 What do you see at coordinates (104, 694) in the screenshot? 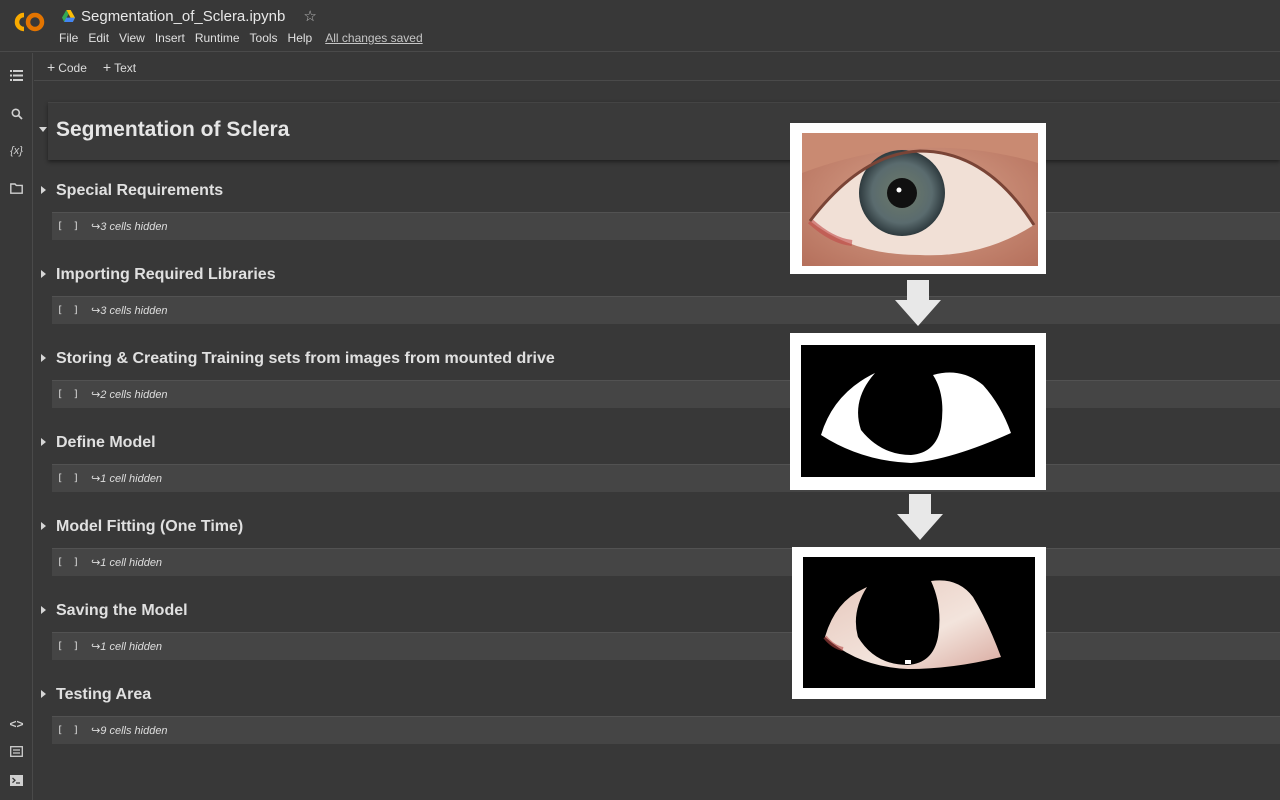
I see `section-title: Testing Area` at bounding box center [104, 694].